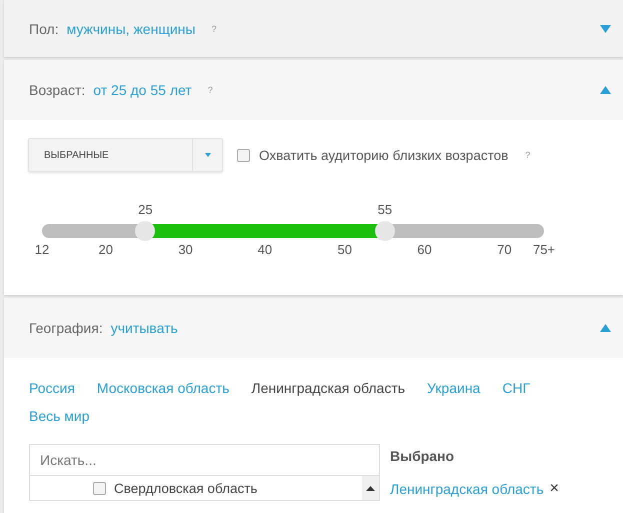  I want to click on section-header: География: учитывать, so click(313, 328).